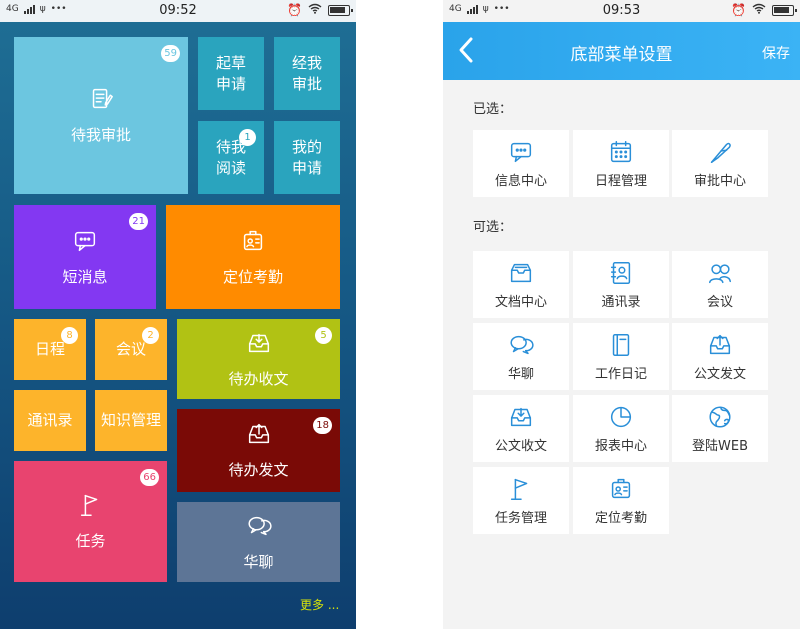  Describe the element at coordinates (178, 11) in the screenshot. I see `status-bar: 4G ψ ••• 09:52 ⏰` at that location.